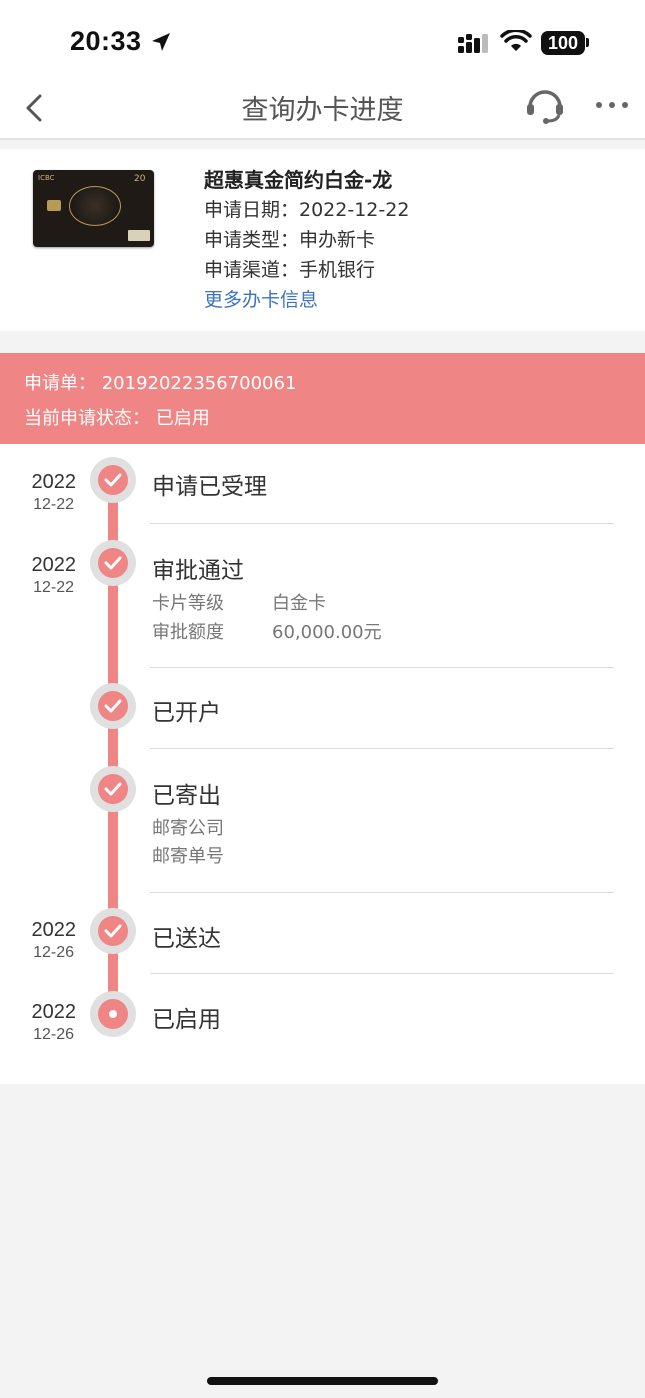  What do you see at coordinates (140, 179) in the screenshot?
I see `card-number-mark: 20` at bounding box center [140, 179].